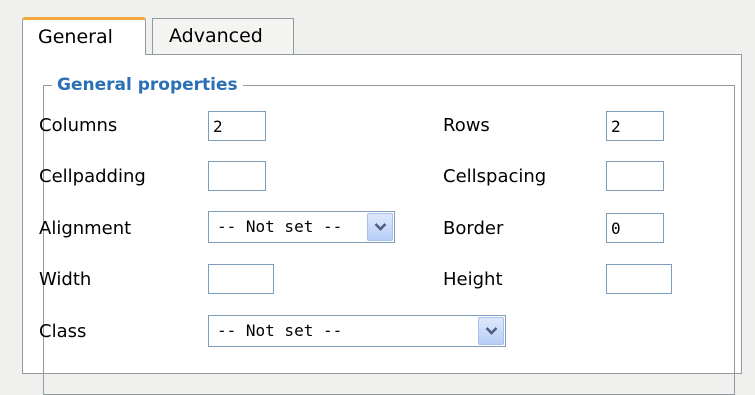 The height and width of the screenshot is (395, 755). What do you see at coordinates (216, 36) in the screenshot?
I see `tab-advanced-label: Advanced` at bounding box center [216, 36].